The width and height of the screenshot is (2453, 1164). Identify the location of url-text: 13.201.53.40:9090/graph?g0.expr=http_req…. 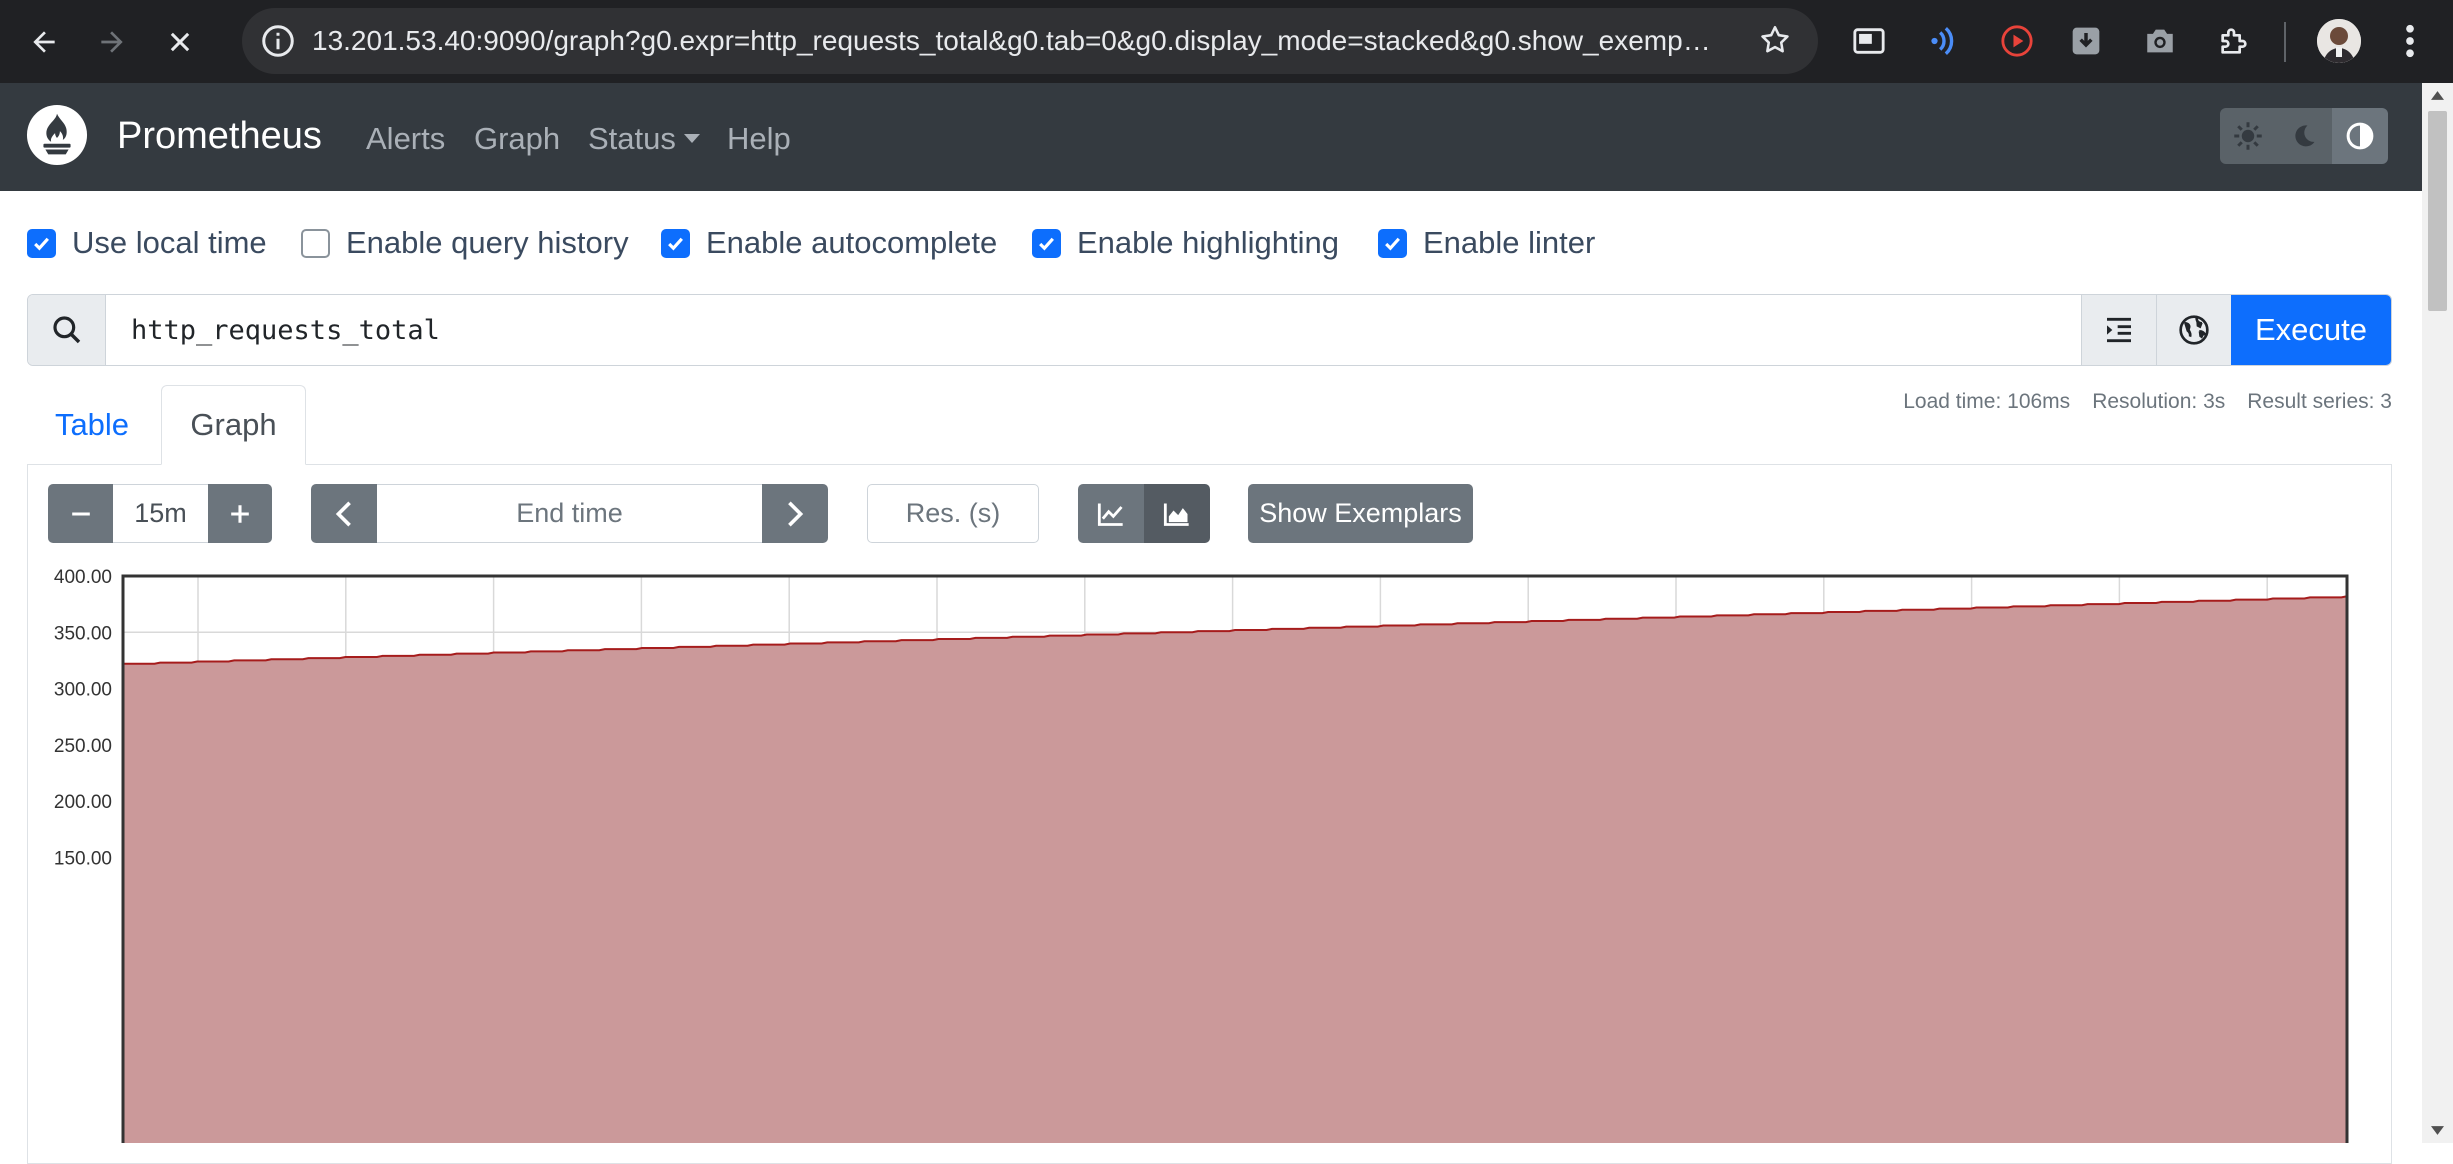
(1012, 41).